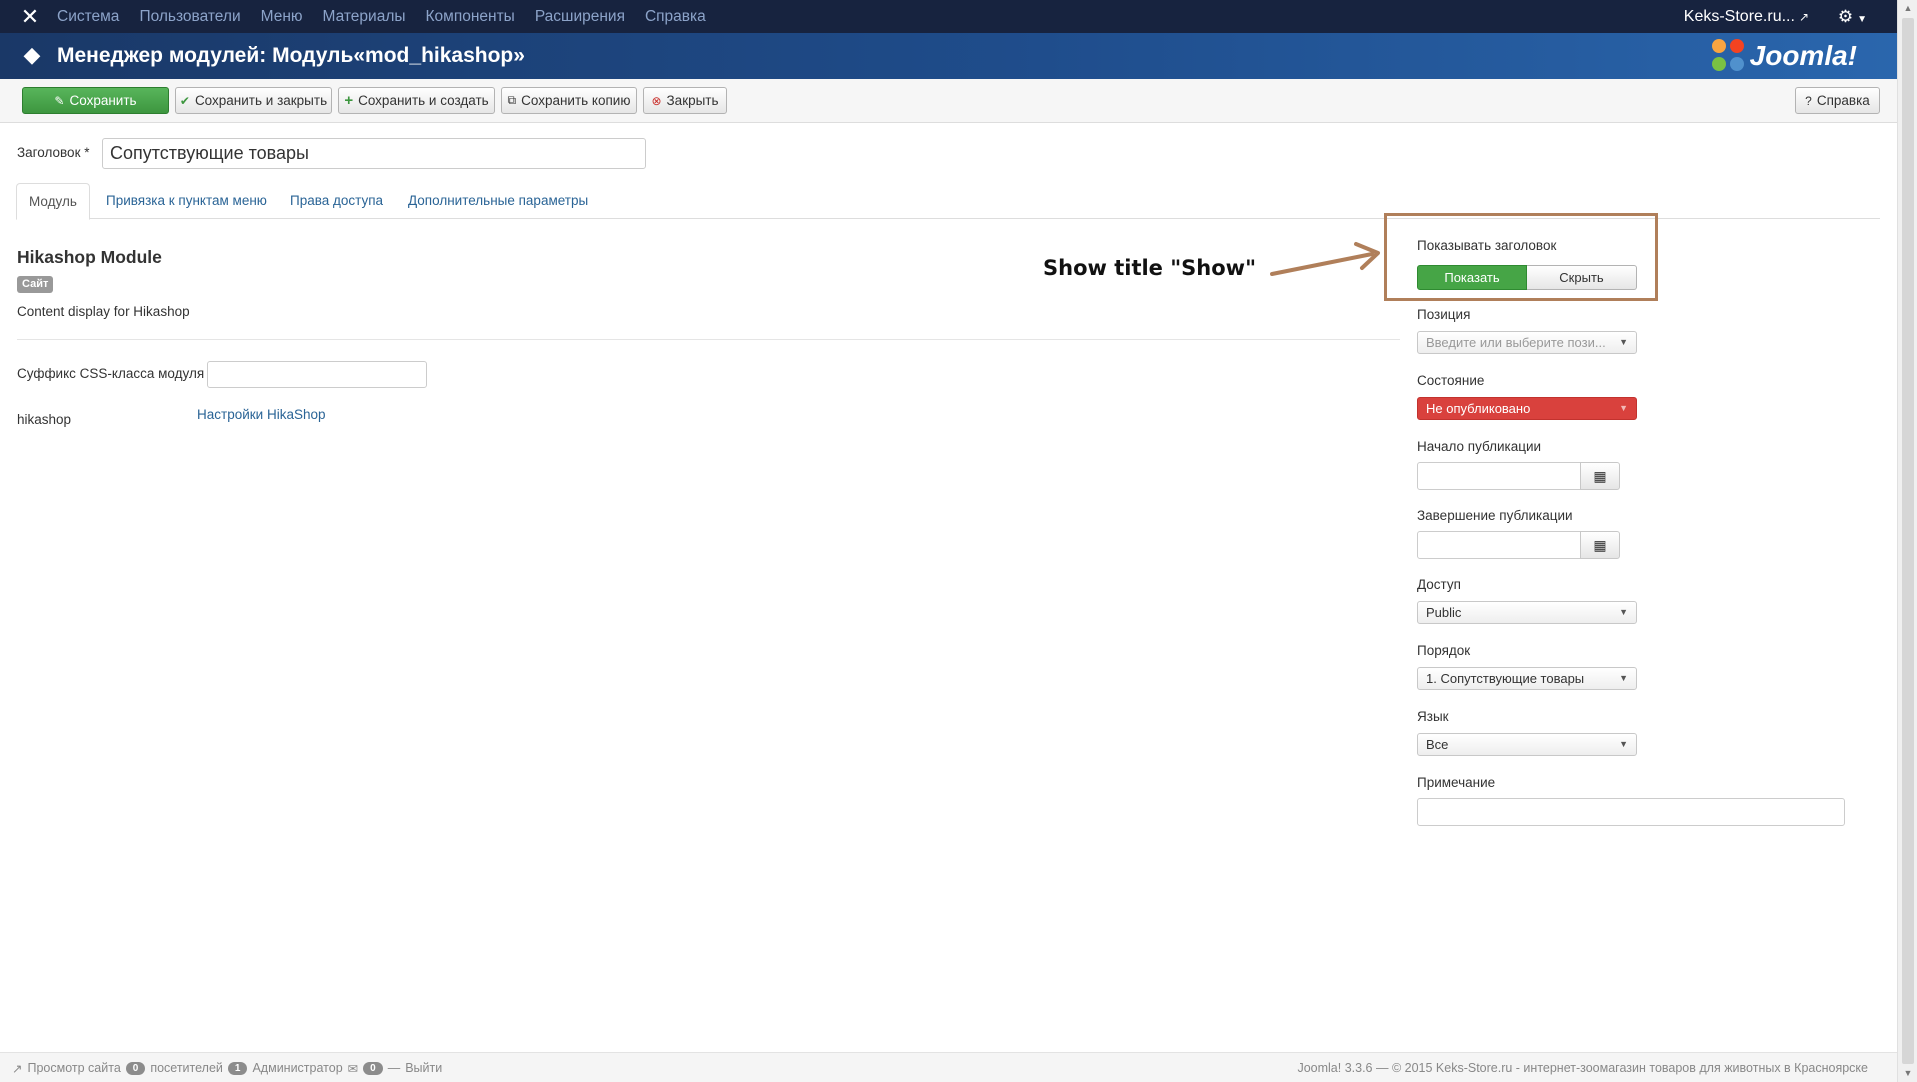 The width and height of the screenshot is (1917, 1082). Describe the element at coordinates (512, 100) in the screenshot. I see `copy-icon: ⧉` at that location.